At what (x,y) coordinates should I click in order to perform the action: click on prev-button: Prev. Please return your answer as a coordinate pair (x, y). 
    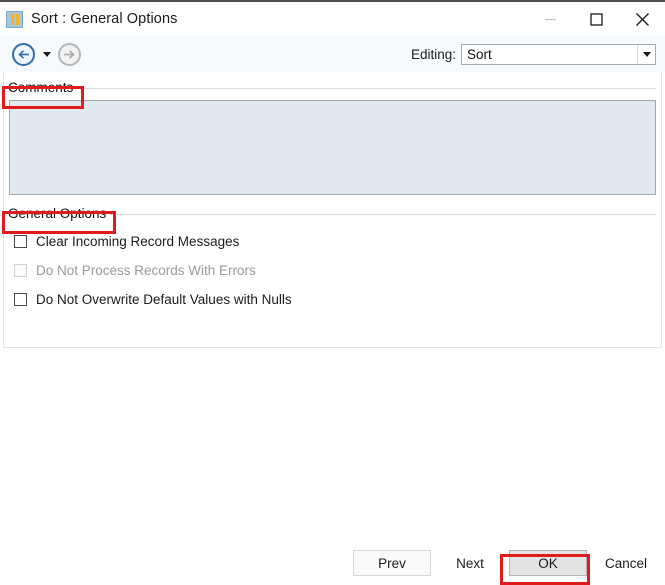
    Looking at the image, I should click on (392, 563).